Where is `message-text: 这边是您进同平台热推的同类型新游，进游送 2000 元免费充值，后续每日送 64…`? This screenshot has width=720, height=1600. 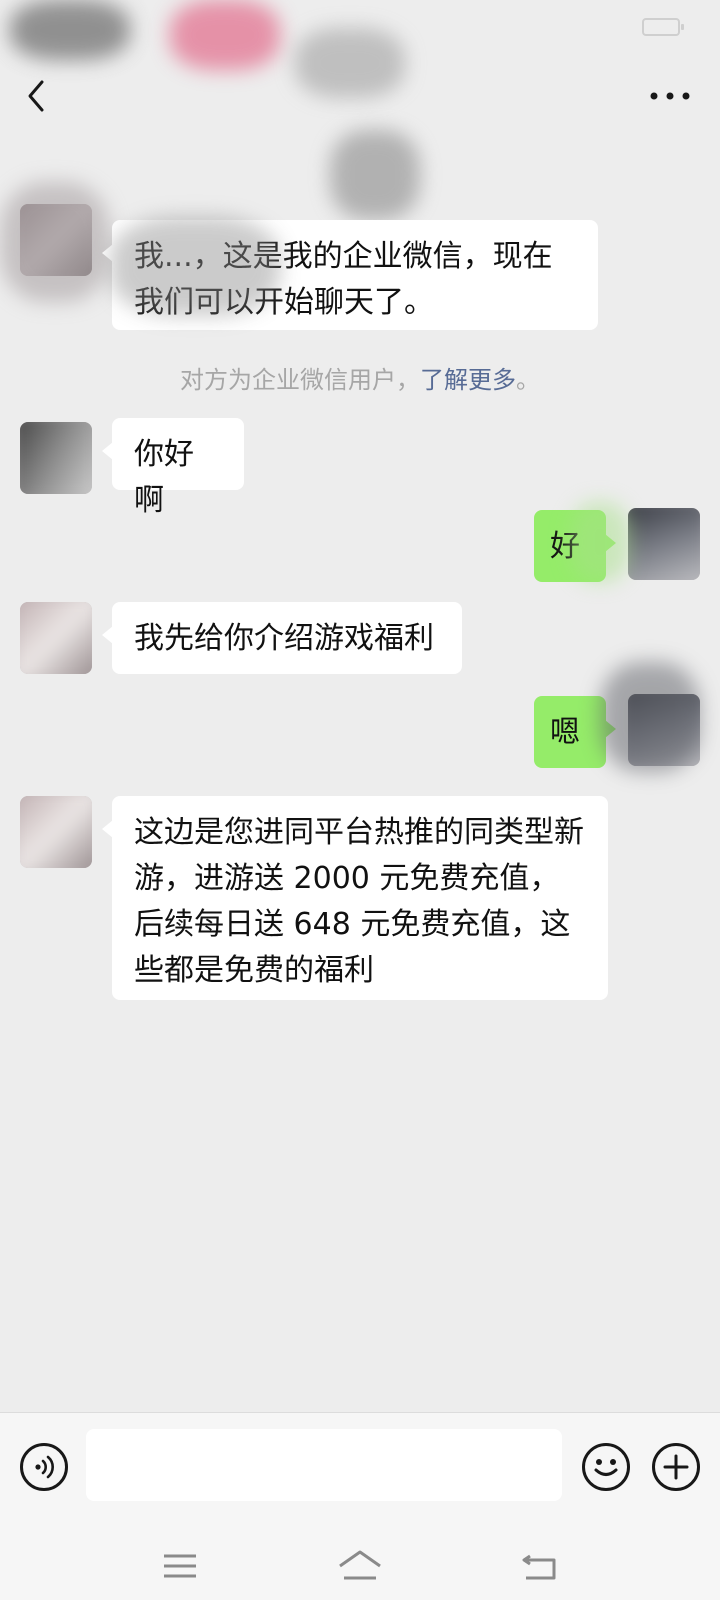
message-text: 这边是您进同平台热推的同类型新游，进游送 2000 元免费充值，后续每日送 64… is located at coordinates (359, 901).